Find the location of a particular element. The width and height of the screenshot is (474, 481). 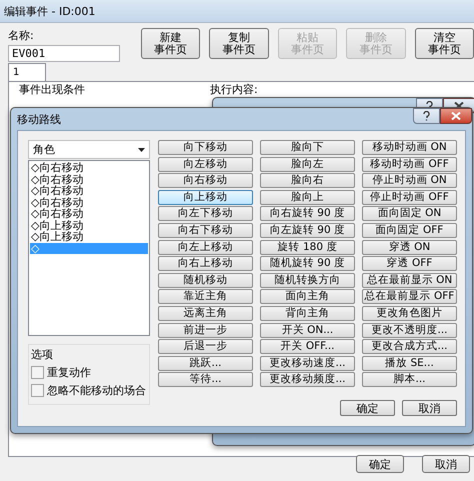

event-page-button: 清空 事件页 is located at coordinates (444, 43).